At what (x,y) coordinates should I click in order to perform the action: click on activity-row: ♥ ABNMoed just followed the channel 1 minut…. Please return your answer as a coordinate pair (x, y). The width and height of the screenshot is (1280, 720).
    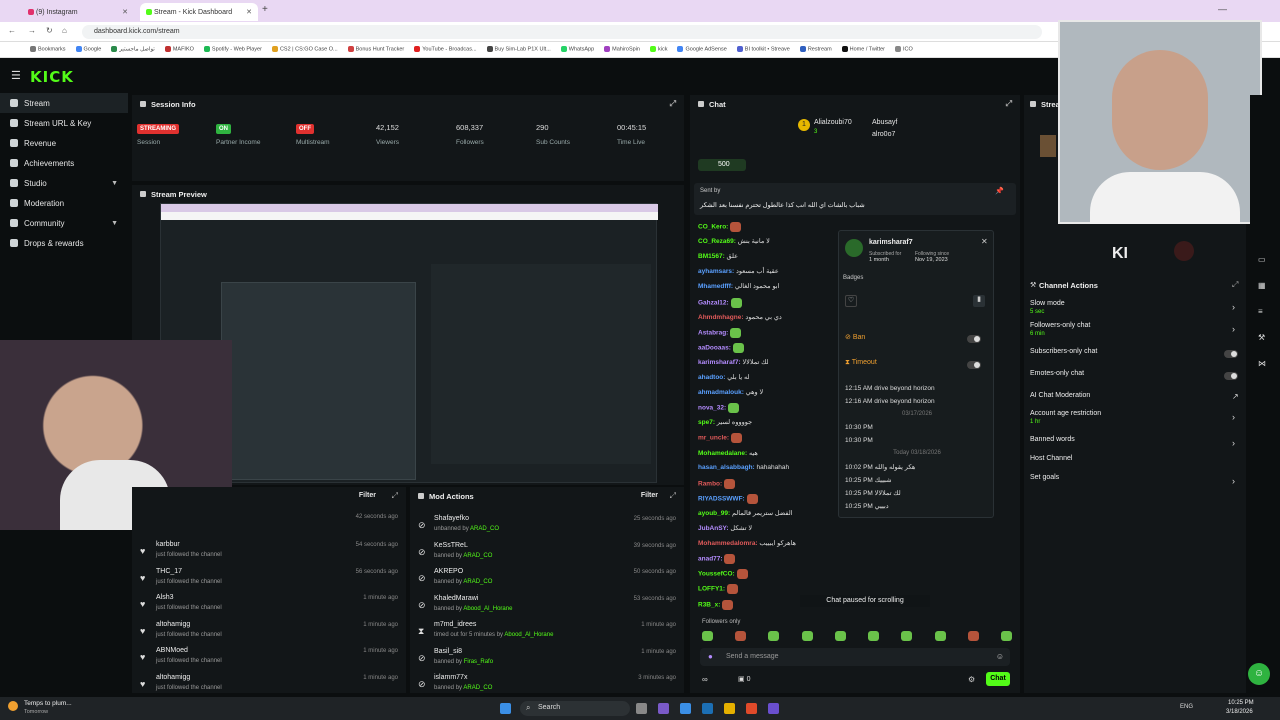
    Looking at the image, I should click on (269, 656).